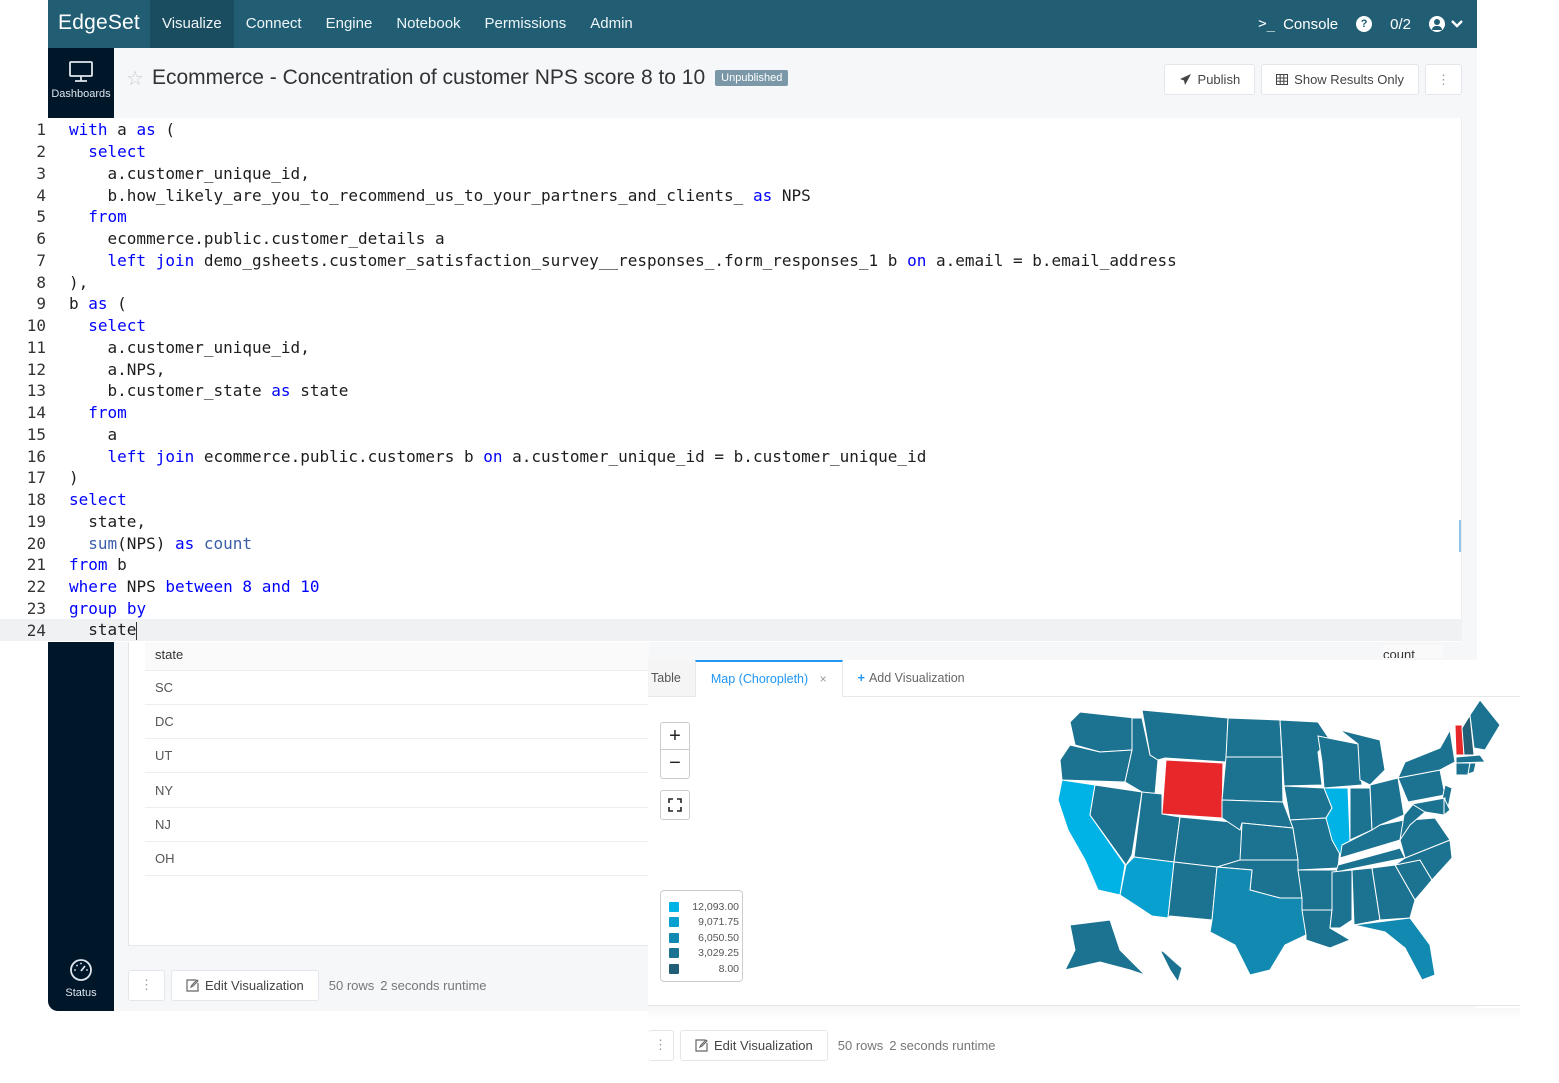 The width and height of the screenshot is (1559, 1083). Describe the element at coordinates (911, 678) in the screenshot. I see `add-visualization-tab: + Add Visualization` at that location.